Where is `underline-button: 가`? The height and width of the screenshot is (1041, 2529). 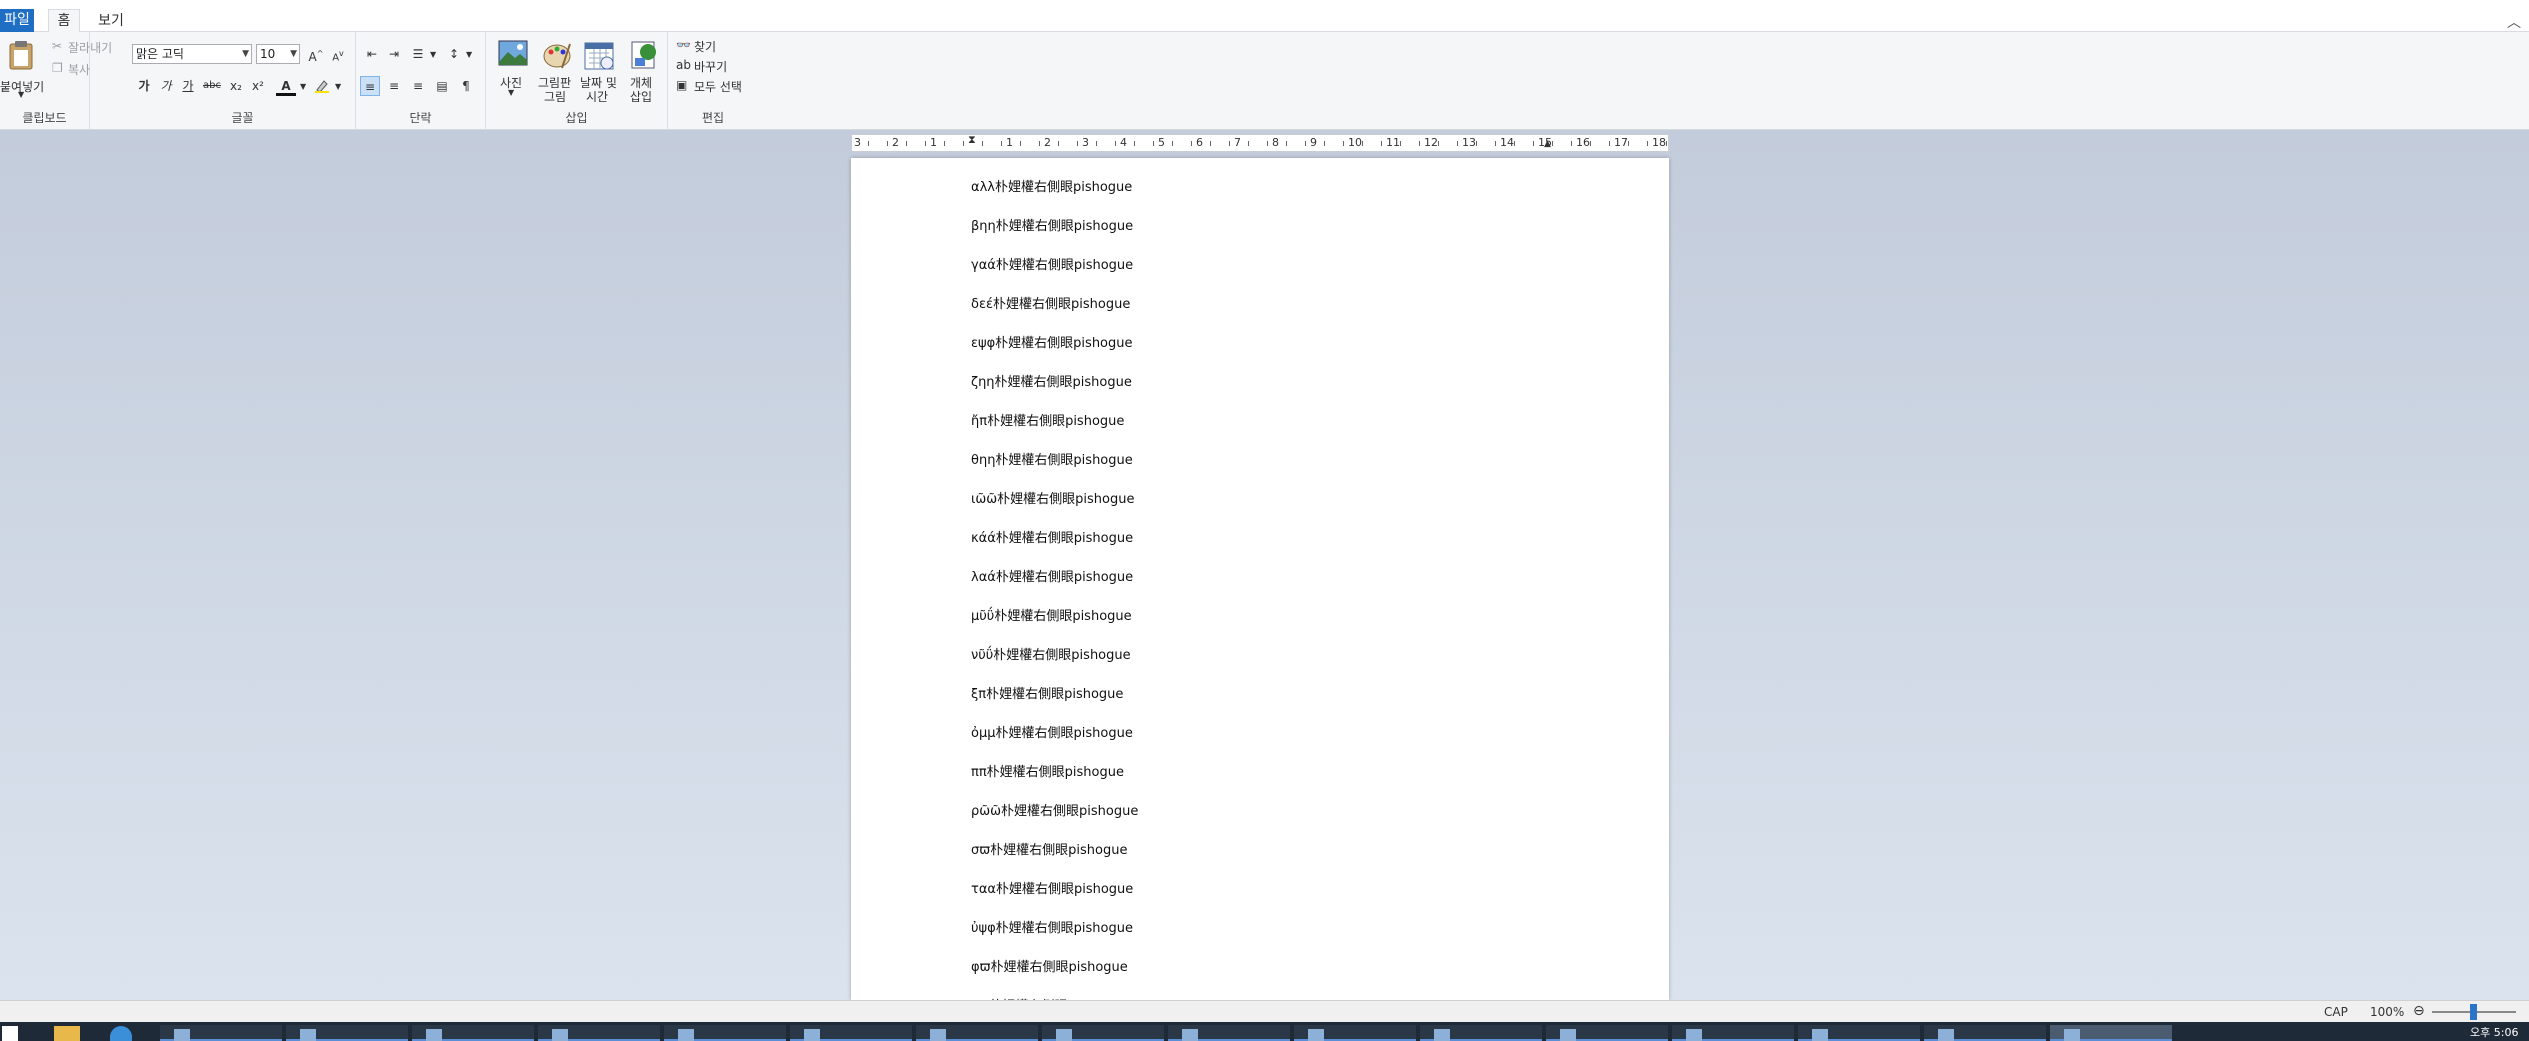
underline-button: 가 is located at coordinates (188, 86).